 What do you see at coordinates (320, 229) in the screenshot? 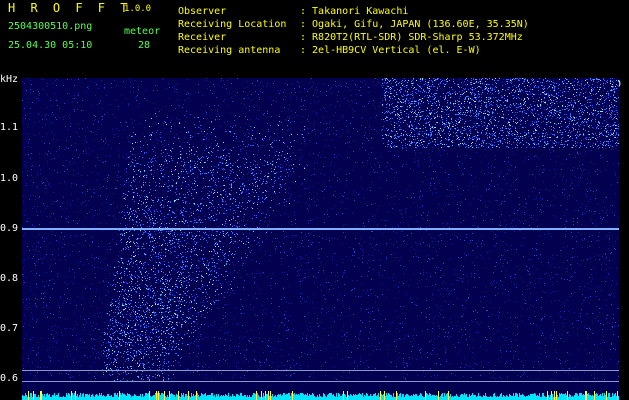
I see `carrier-line` at bounding box center [320, 229].